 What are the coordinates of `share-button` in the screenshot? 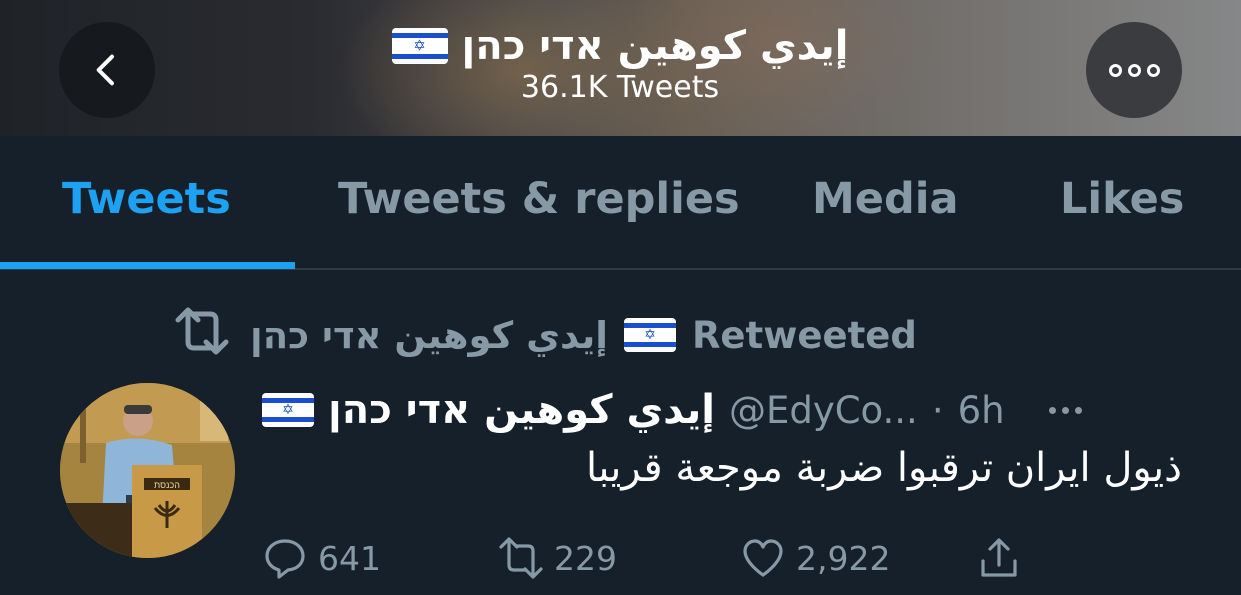 It's located at (999, 558).